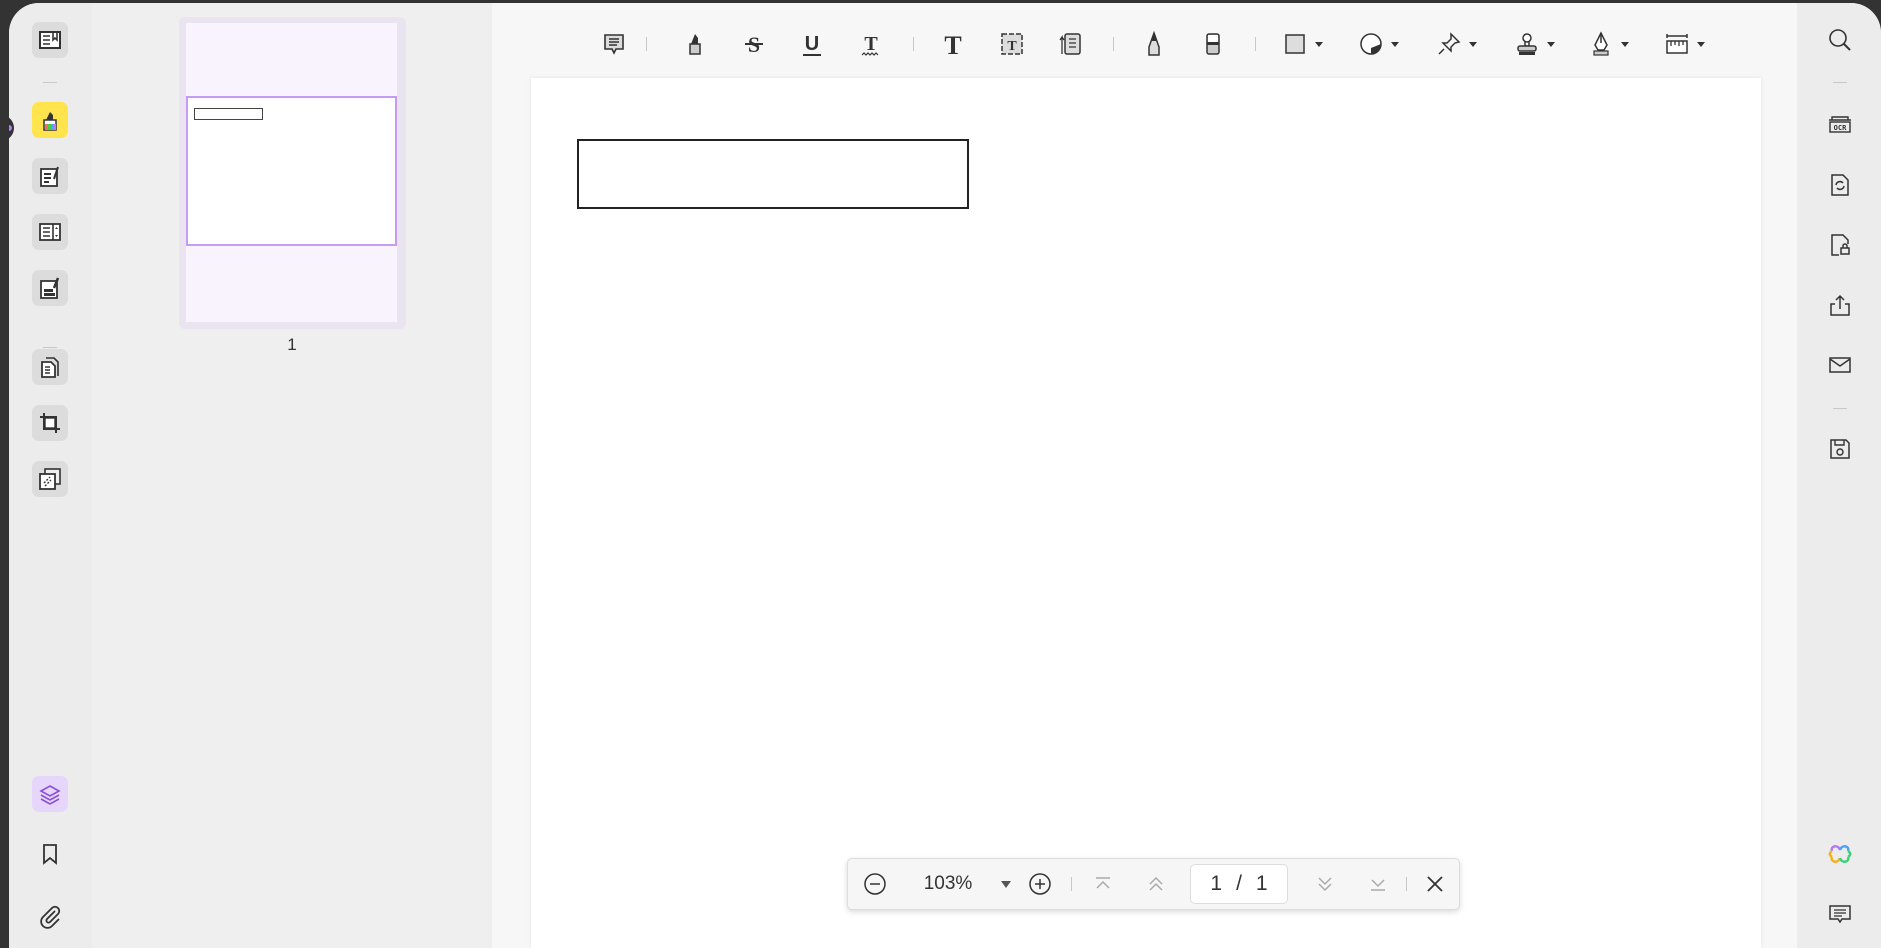 The width and height of the screenshot is (1881, 948). I want to click on edit-pdf-icon, so click(50, 176).